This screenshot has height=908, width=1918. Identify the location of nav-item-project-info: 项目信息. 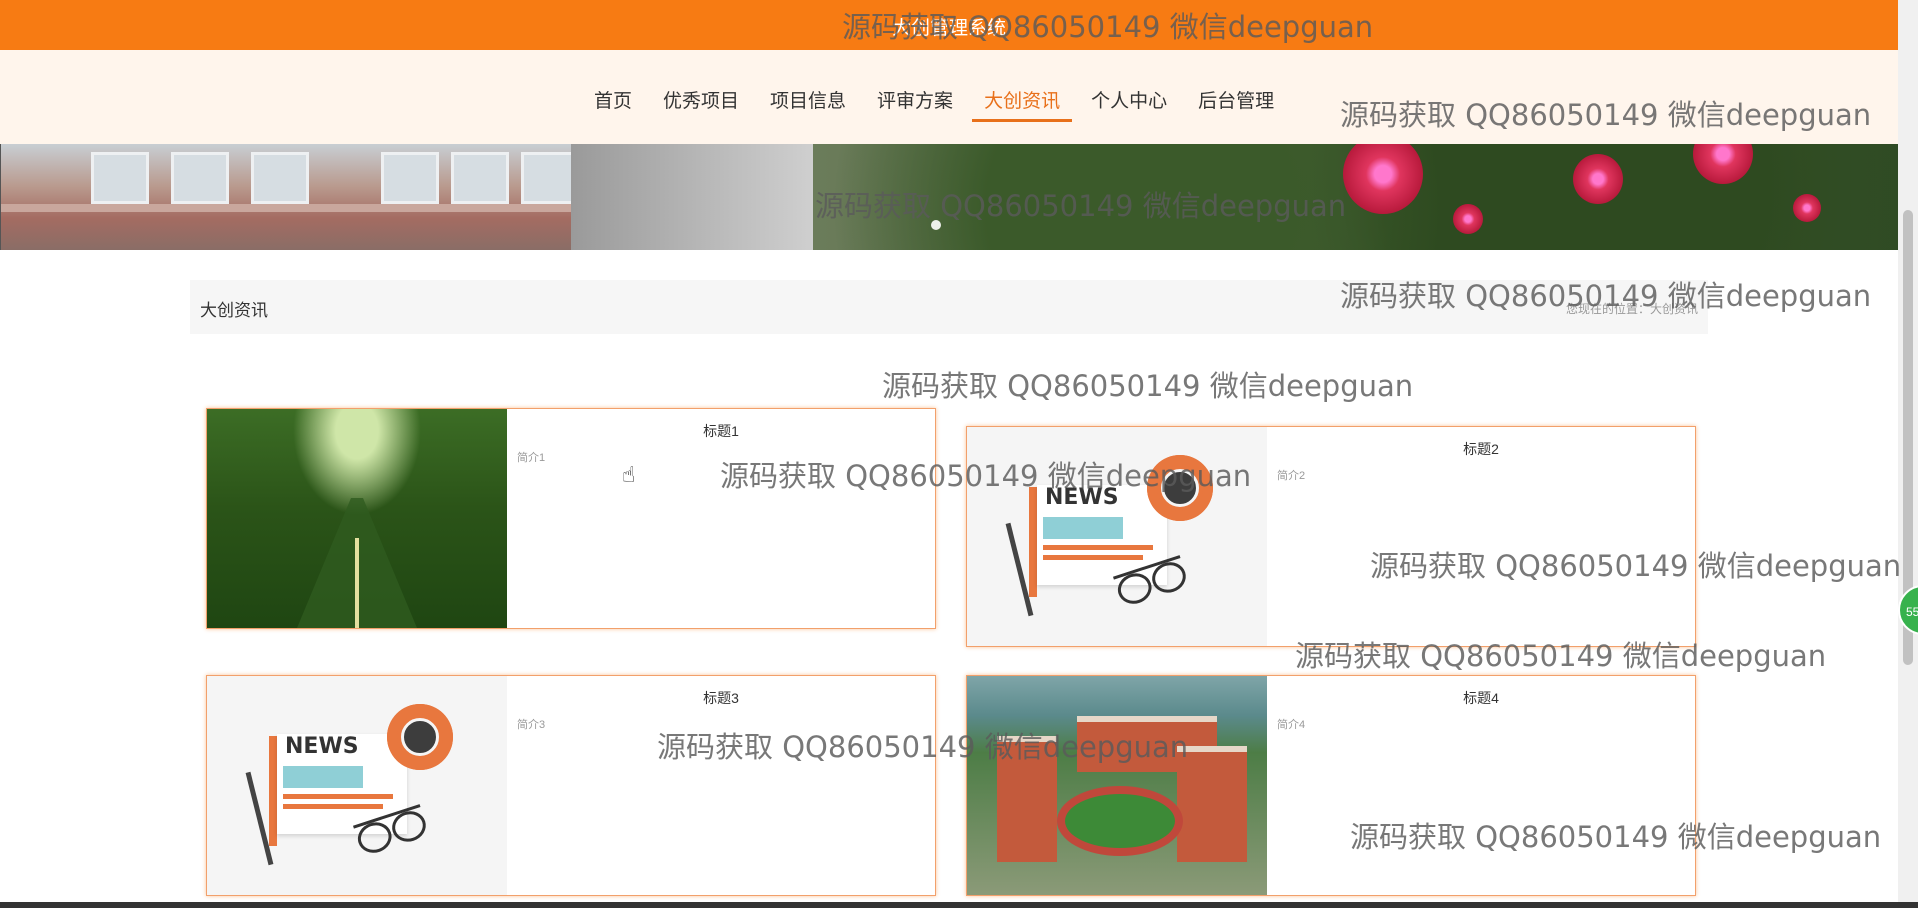
(808, 104).